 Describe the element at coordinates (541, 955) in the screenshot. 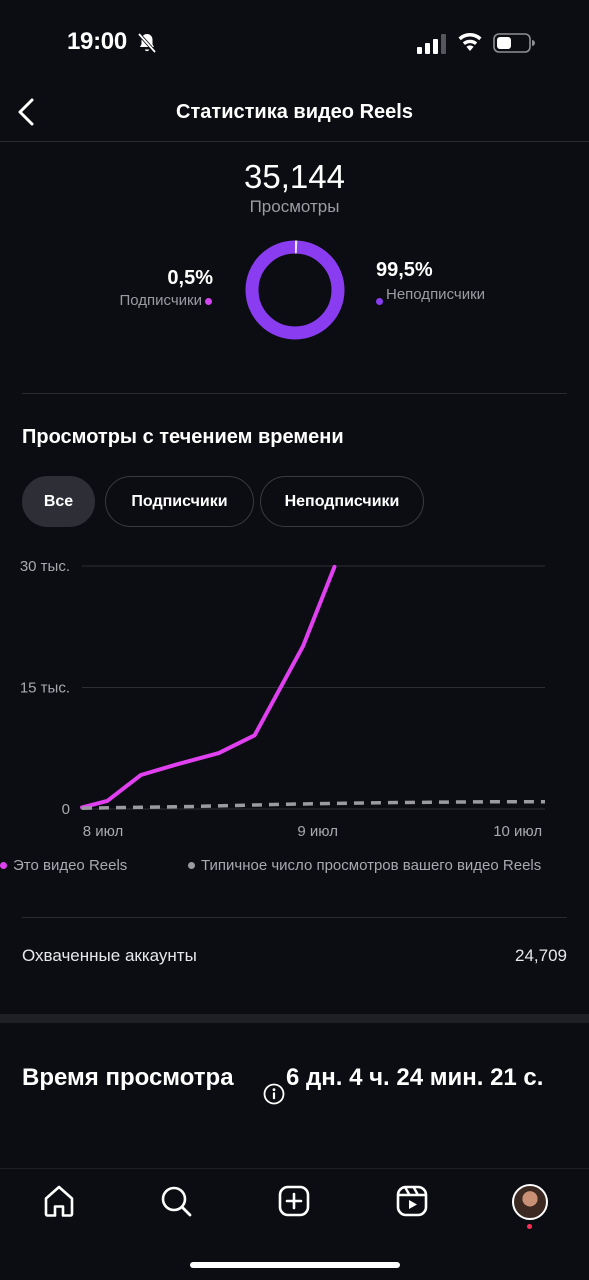

I see `accounts-reached-value: 24,709` at that location.